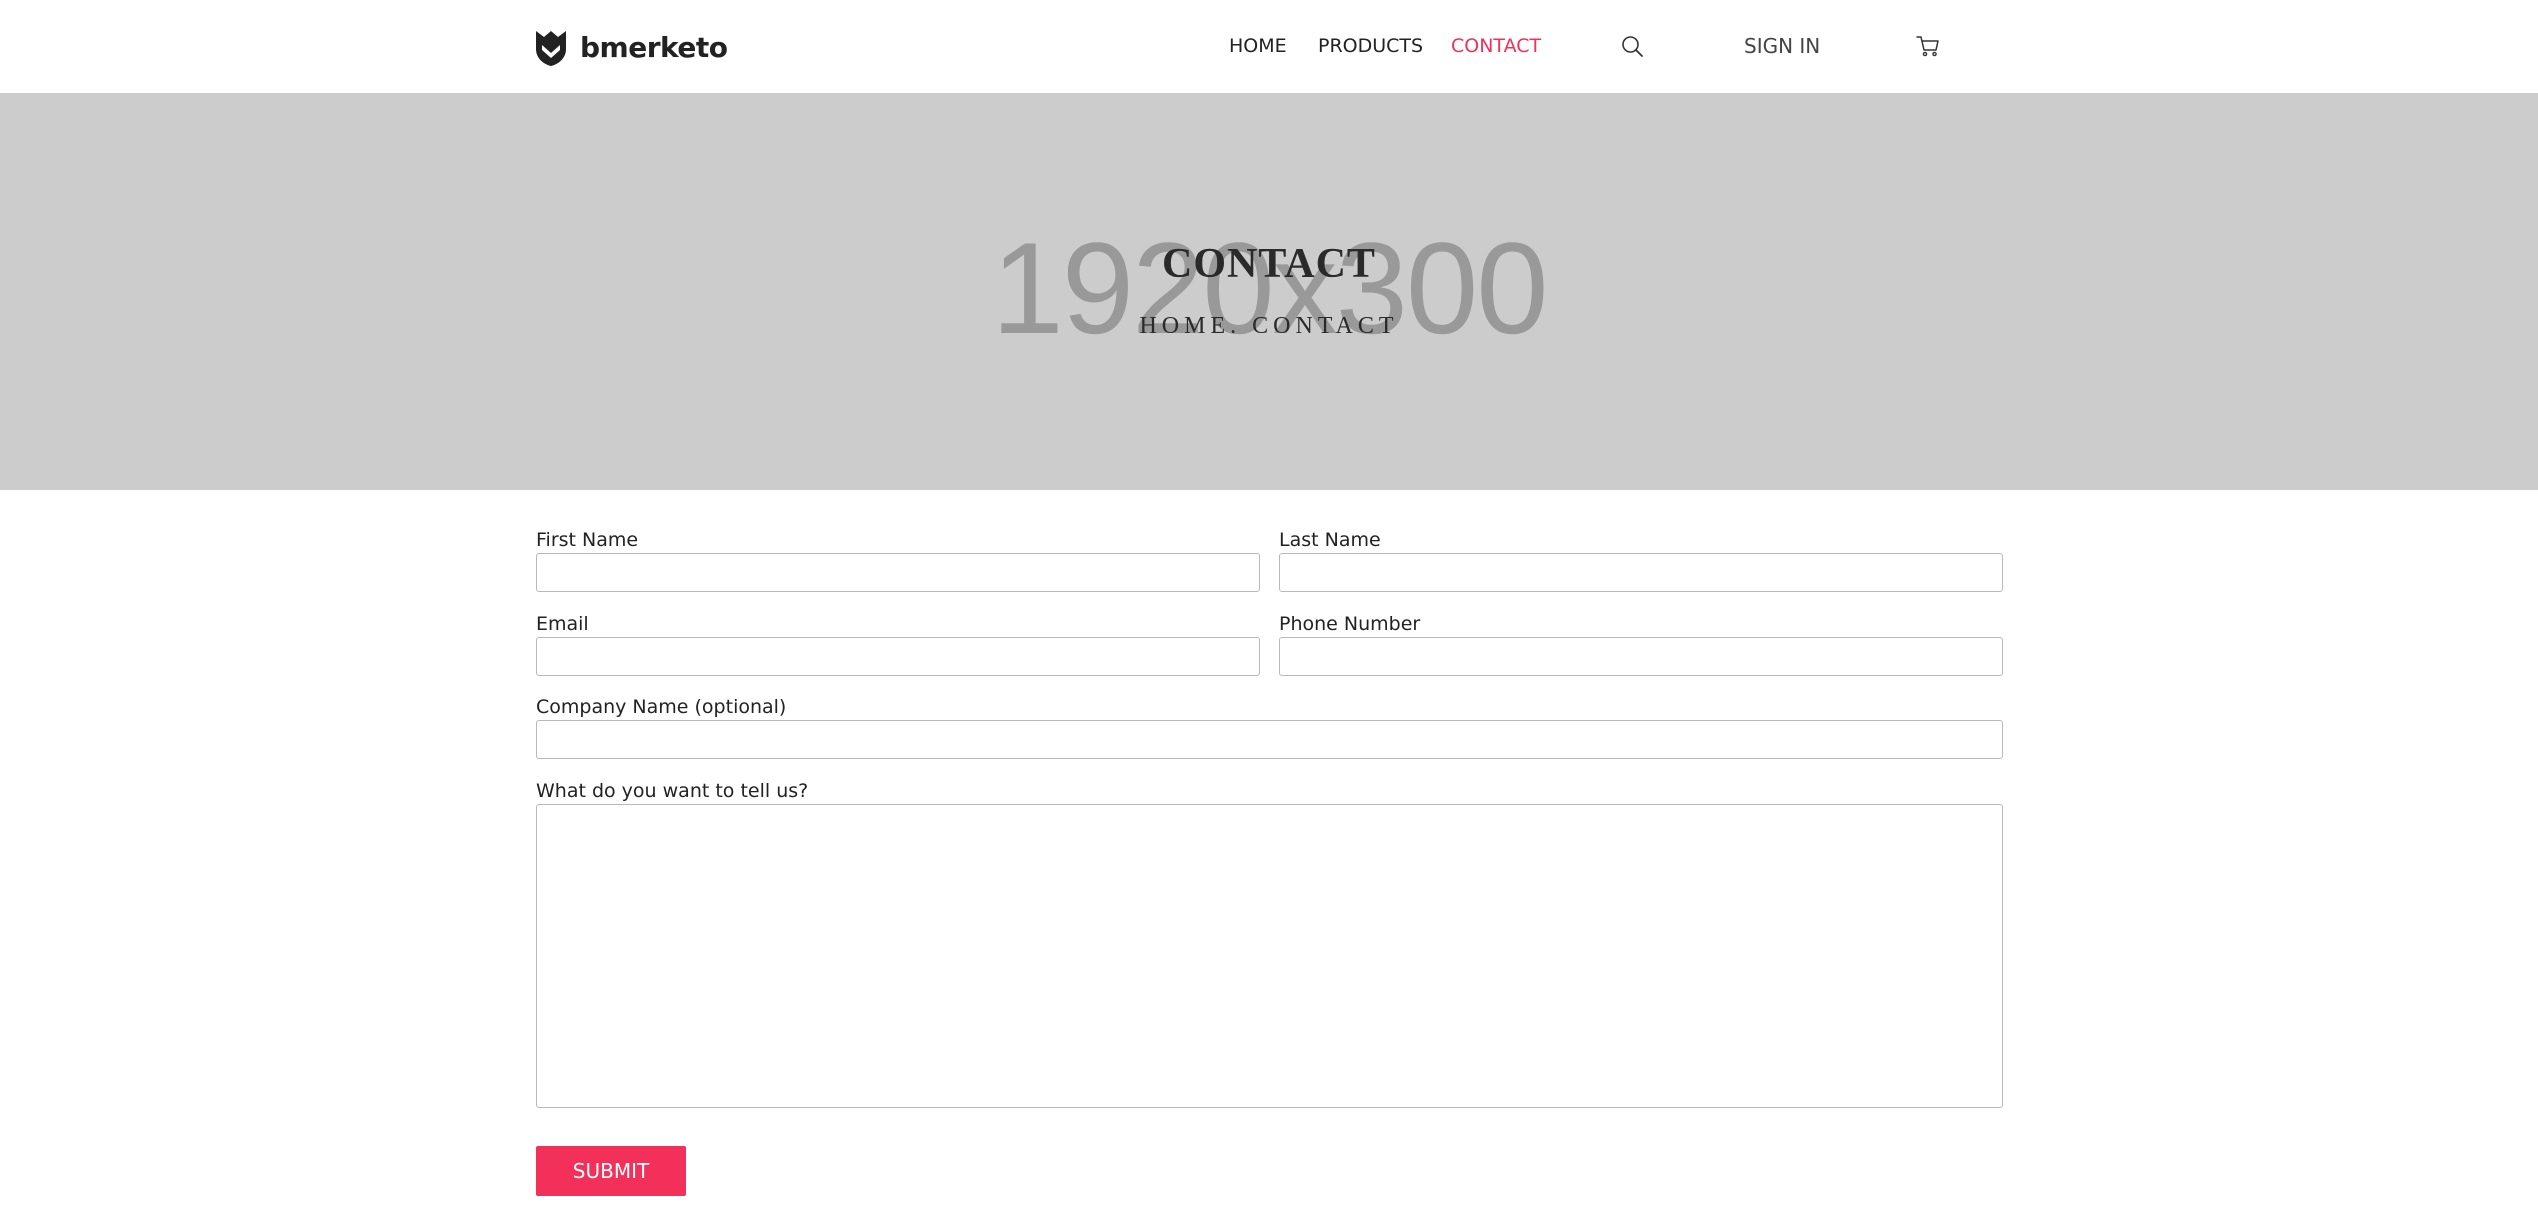 Image resolution: width=2538 pixels, height=1226 pixels. Describe the element at coordinates (551, 48) in the screenshot. I see `brand-logo-icon` at that location.